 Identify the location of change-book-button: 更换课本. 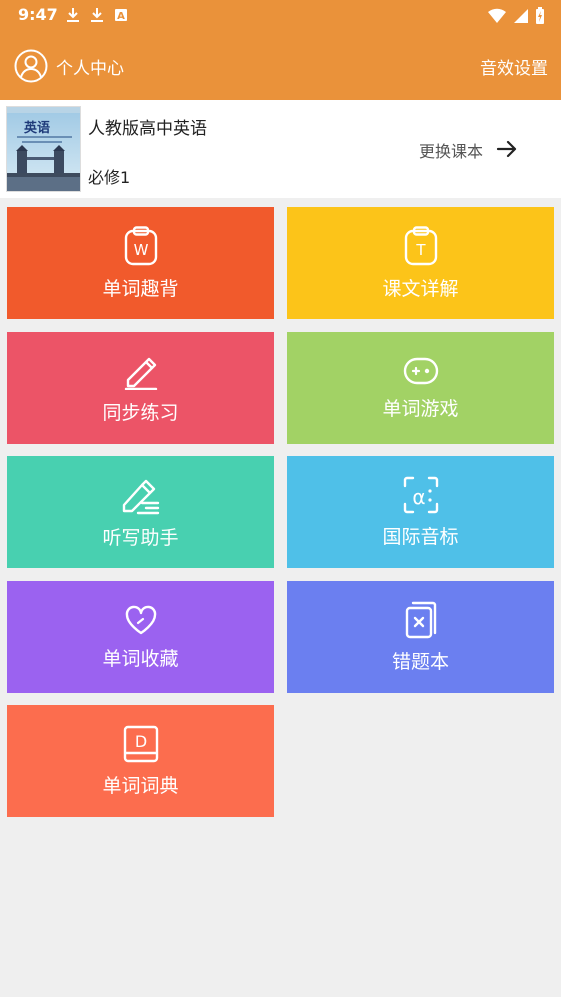
(451, 150).